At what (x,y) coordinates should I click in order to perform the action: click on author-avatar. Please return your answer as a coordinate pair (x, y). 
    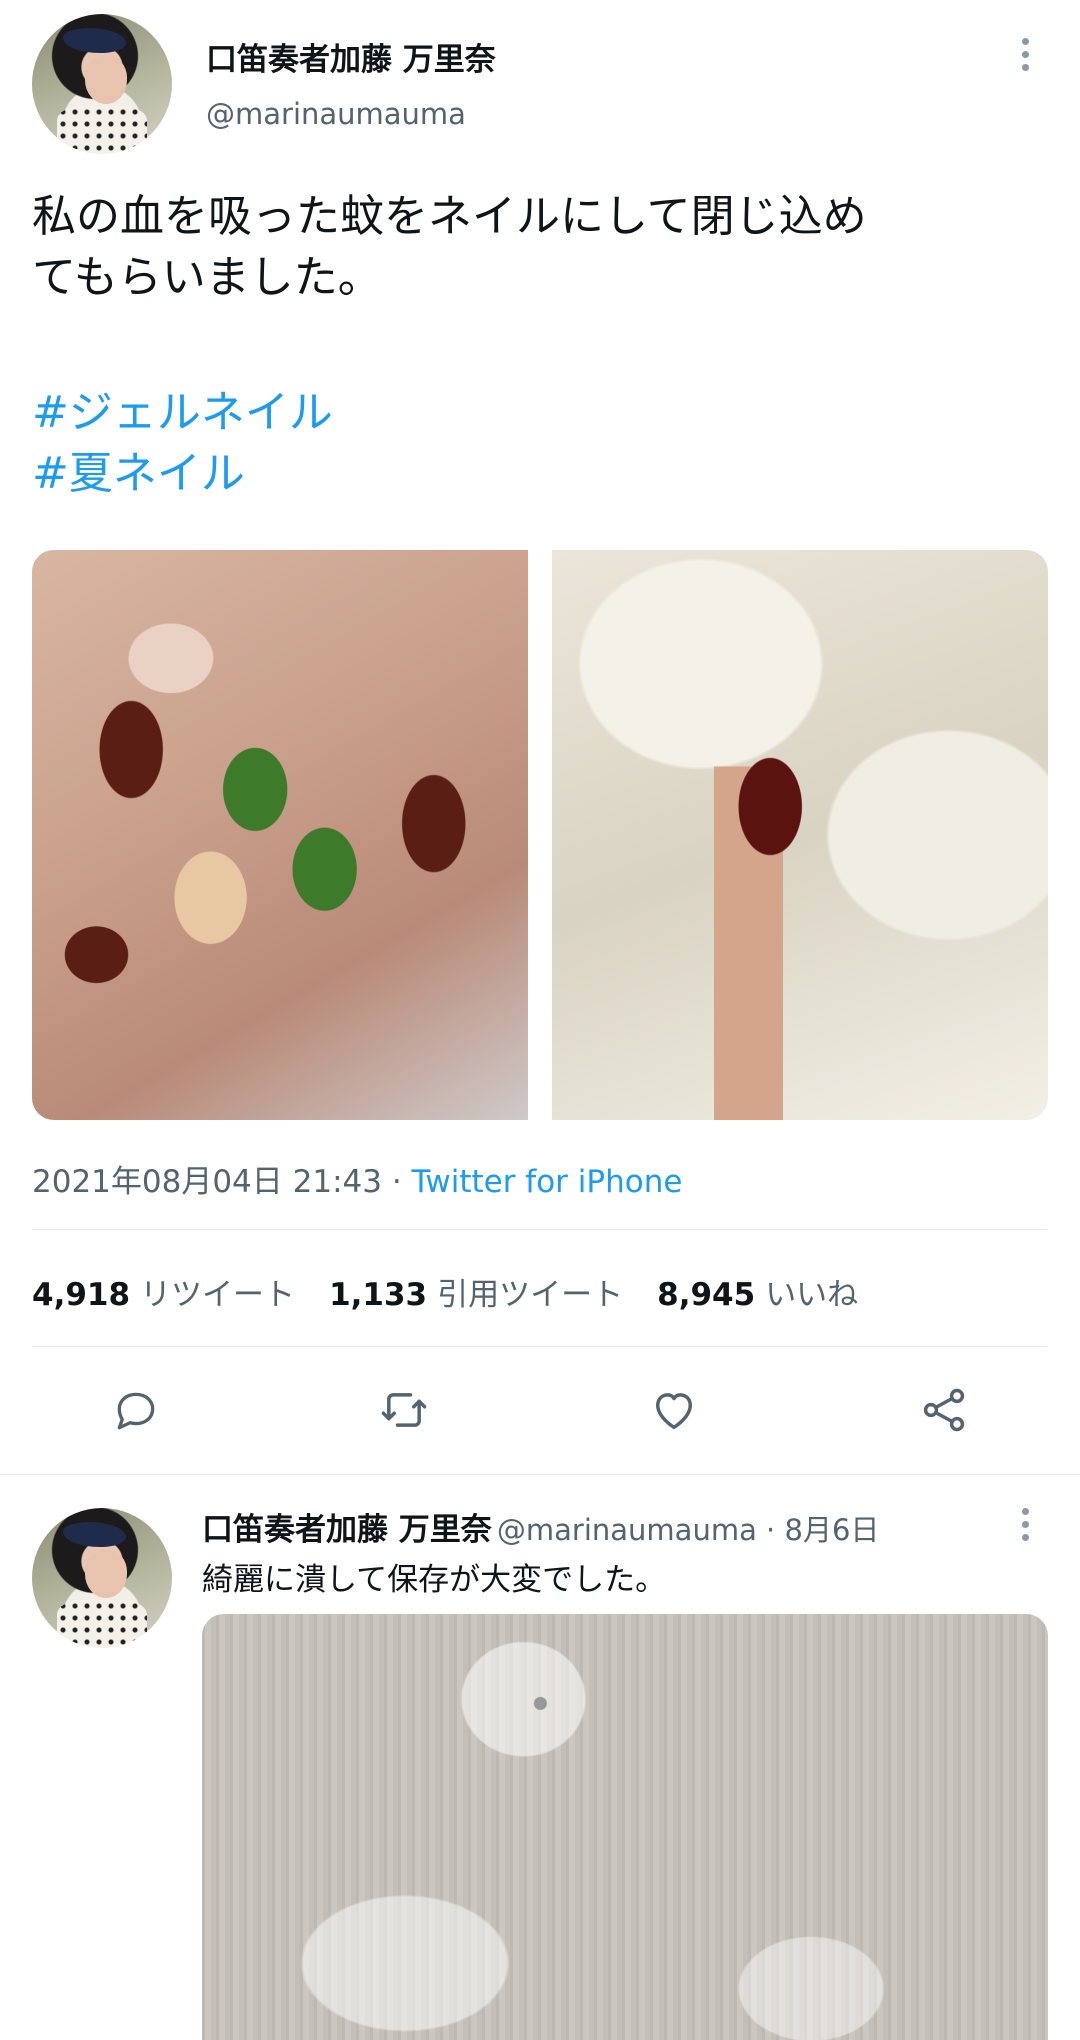
    Looking at the image, I should click on (102, 84).